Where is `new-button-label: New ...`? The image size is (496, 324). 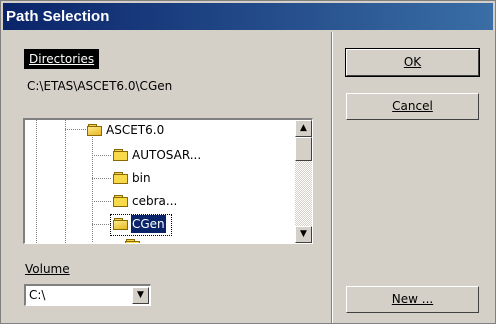
new-button-label: New ... is located at coordinates (412, 299).